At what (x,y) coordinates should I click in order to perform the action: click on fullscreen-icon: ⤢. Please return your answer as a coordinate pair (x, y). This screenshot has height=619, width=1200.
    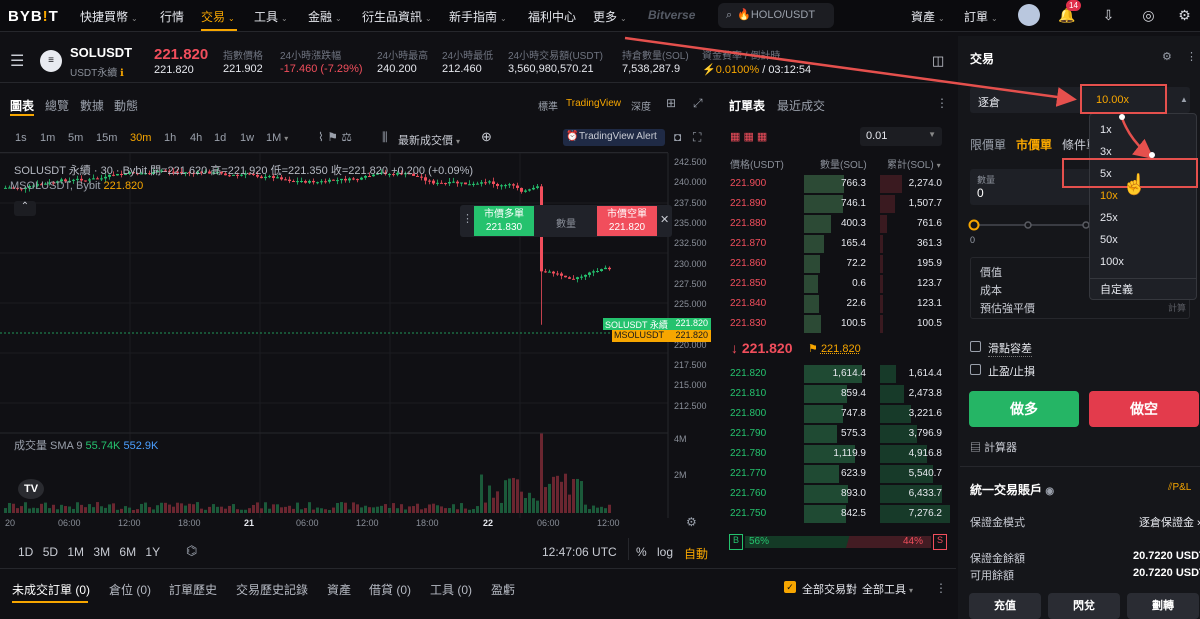
    Looking at the image, I should click on (698, 103).